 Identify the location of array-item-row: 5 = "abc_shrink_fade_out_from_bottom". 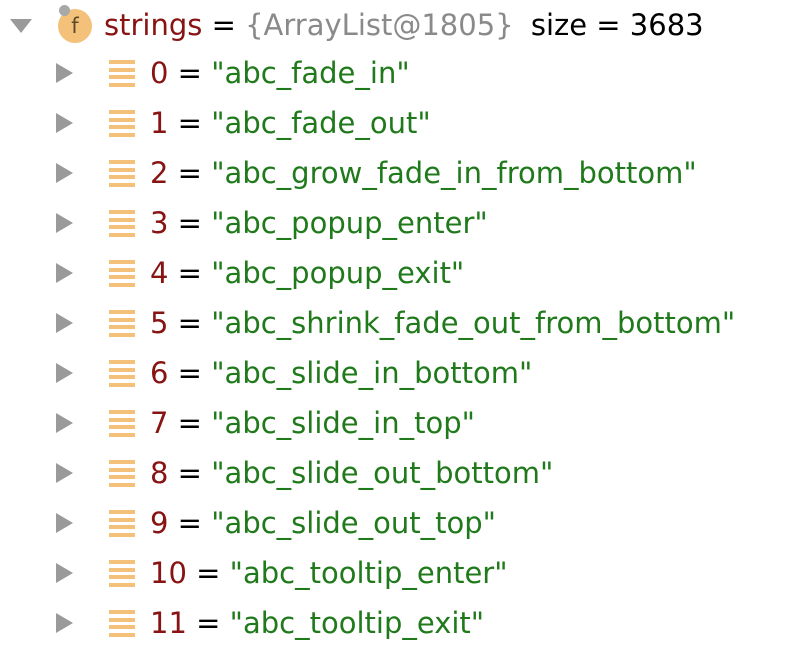
(396, 323).